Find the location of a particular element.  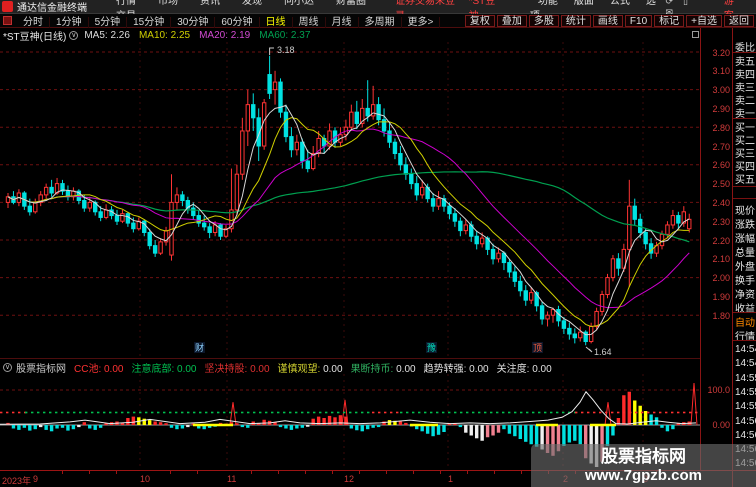

sidebar-row-总量: 总量 is located at coordinates (745, 251).